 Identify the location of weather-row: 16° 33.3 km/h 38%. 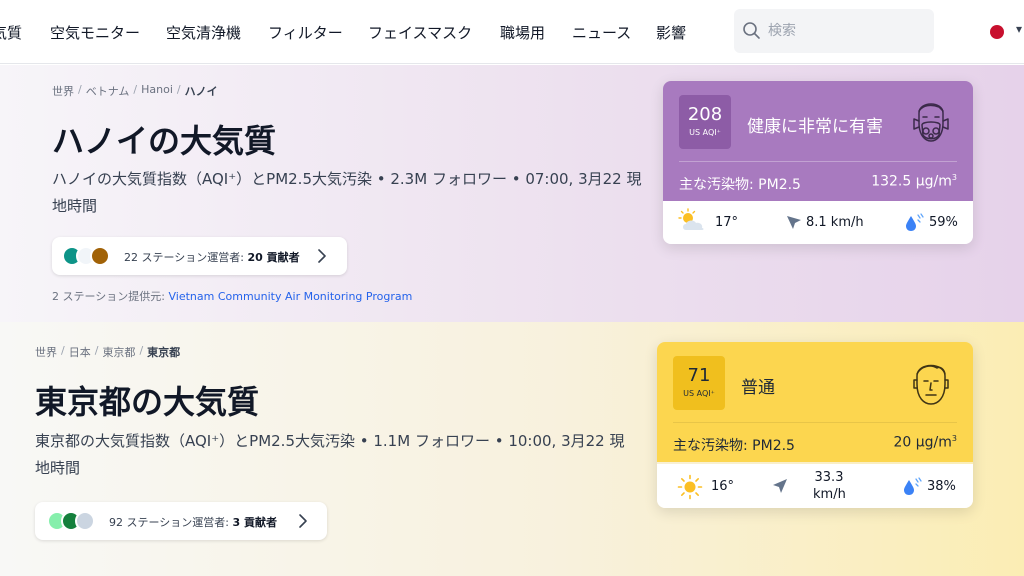
(815, 486).